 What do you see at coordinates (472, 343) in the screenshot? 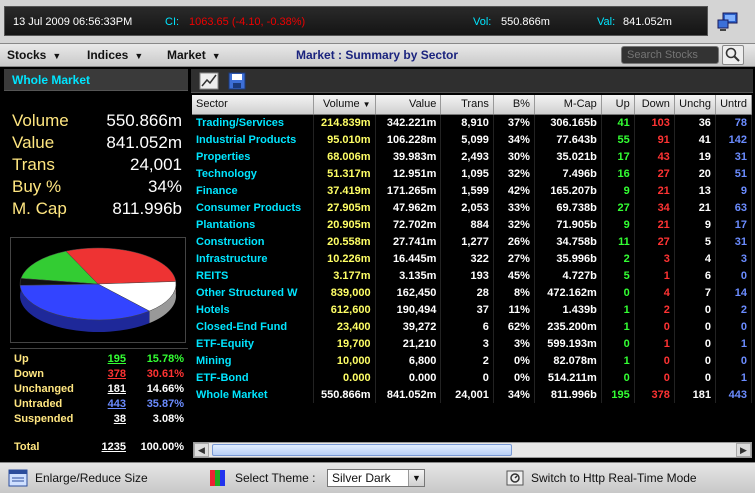
I see `table-row: ETF-Equity 19,700 21,210 3 3% 599.193m 0 1 0 1` at bounding box center [472, 343].